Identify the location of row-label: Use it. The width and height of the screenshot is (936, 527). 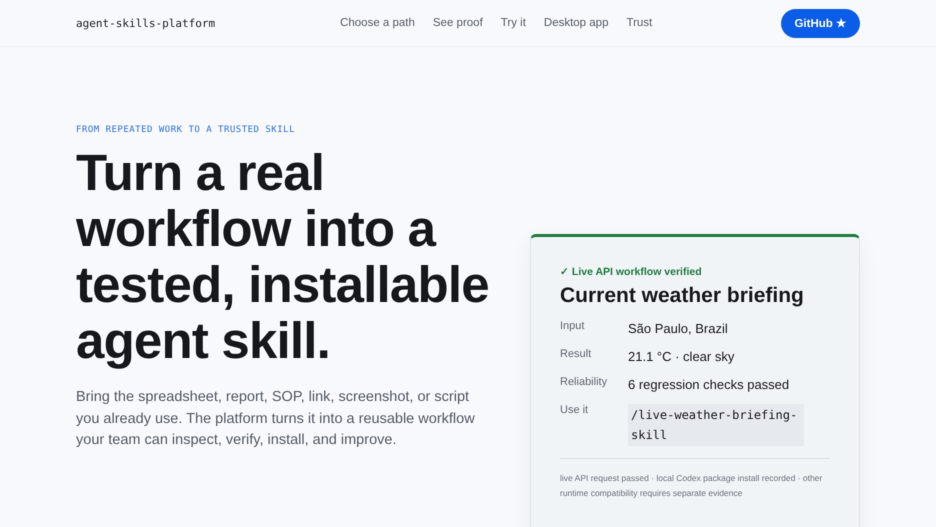
(575, 411).